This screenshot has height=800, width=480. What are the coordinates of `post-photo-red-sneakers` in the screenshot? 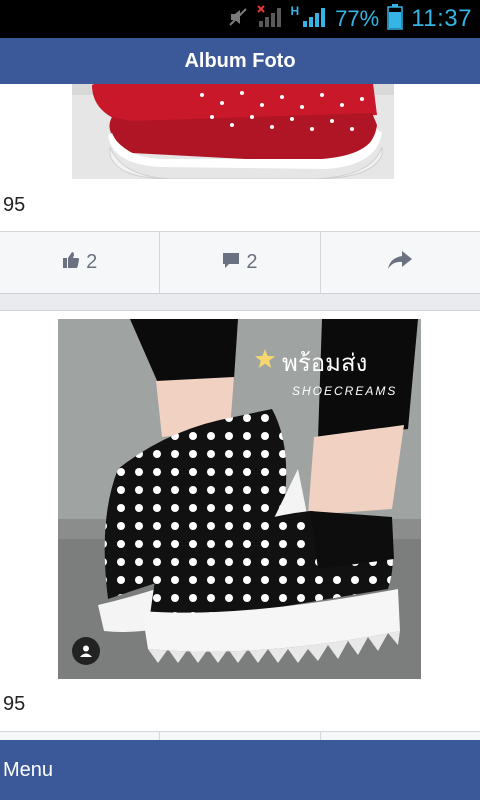 It's located at (233, 131).